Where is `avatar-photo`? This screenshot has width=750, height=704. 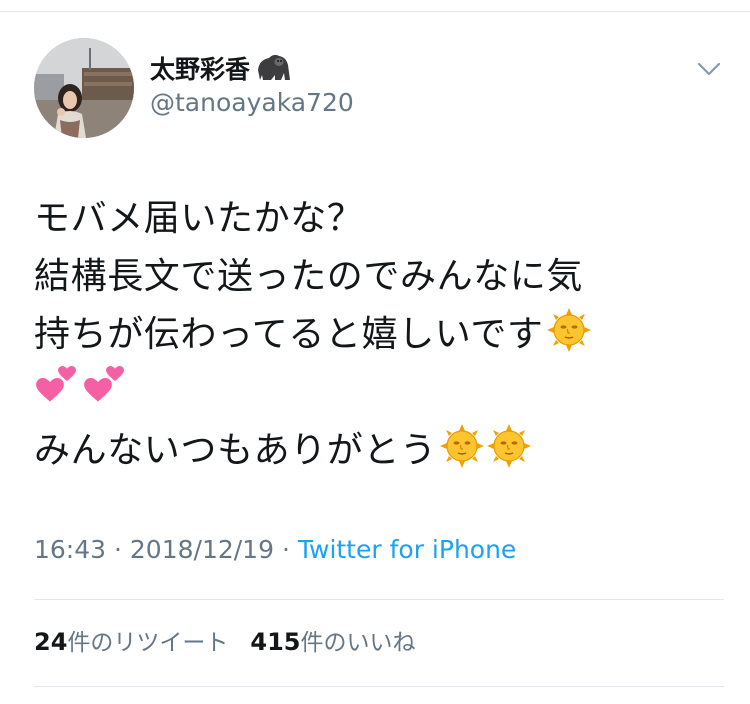
avatar-photo is located at coordinates (84, 88).